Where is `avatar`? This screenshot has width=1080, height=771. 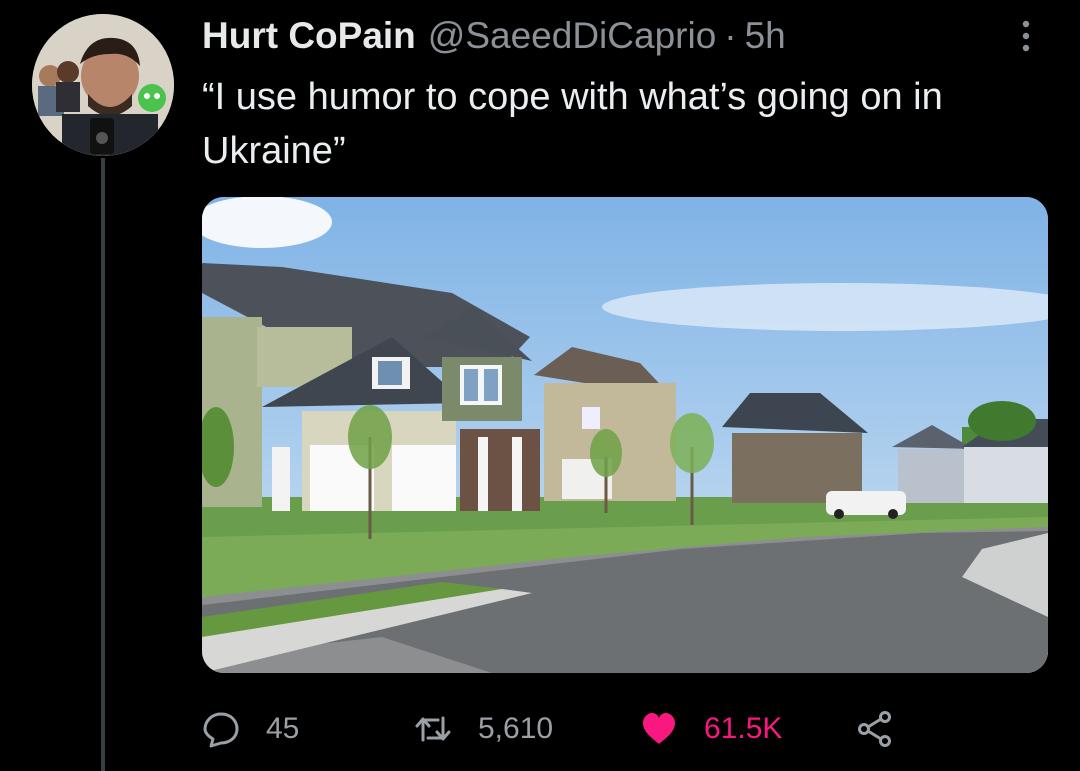 avatar is located at coordinates (103, 85).